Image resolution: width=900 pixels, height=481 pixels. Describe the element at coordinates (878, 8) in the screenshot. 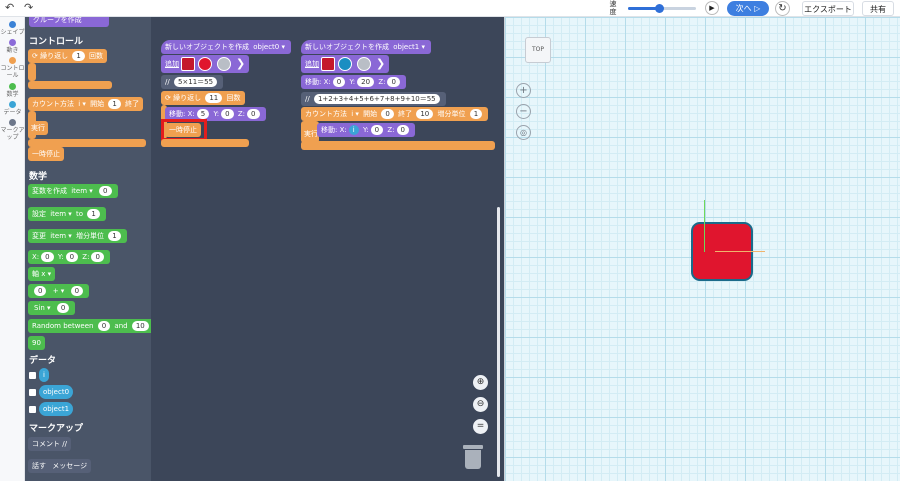

I see `share-button: 共有` at that location.